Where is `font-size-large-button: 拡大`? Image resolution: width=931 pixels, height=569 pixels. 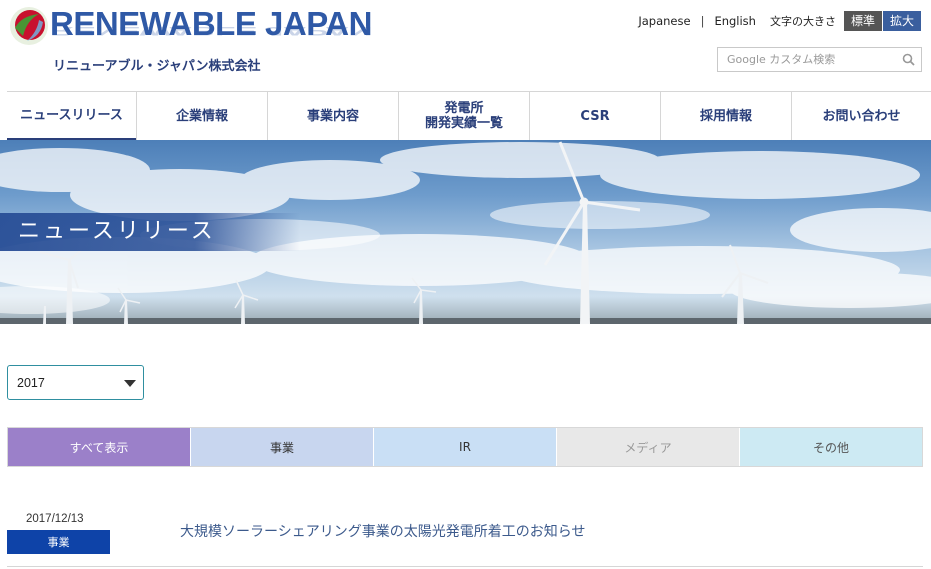 font-size-large-button: 拡大 is located at coordinates (901, 21).